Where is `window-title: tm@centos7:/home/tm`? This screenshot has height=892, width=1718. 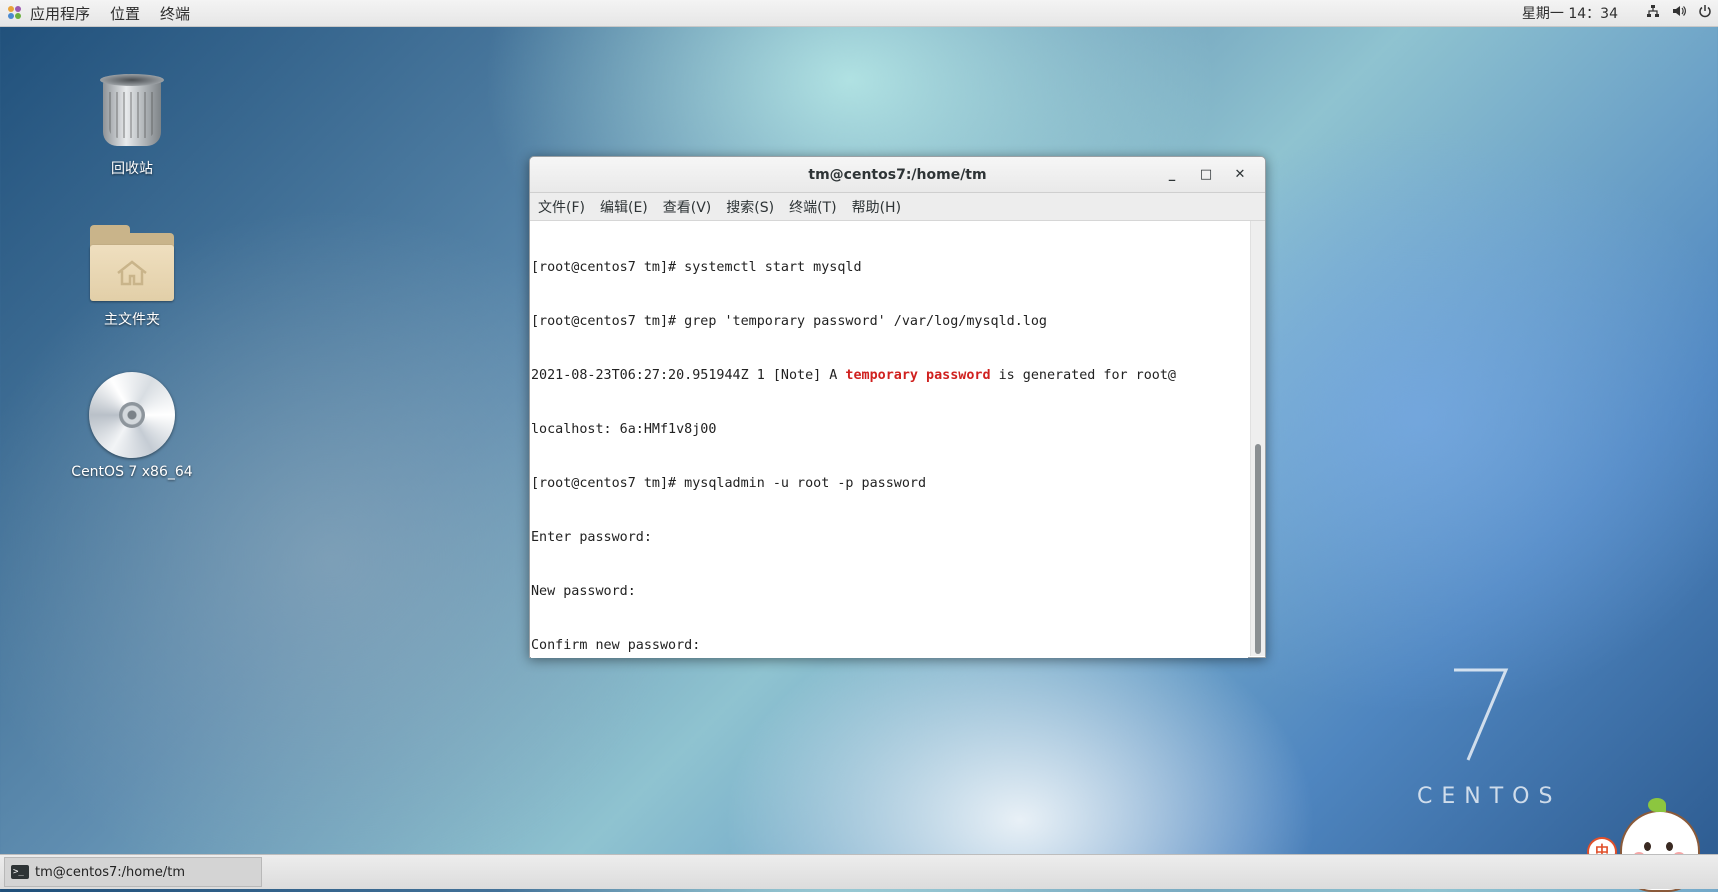 window-title: tm@centos7:/home/tm is located at coordinates (897, 174).